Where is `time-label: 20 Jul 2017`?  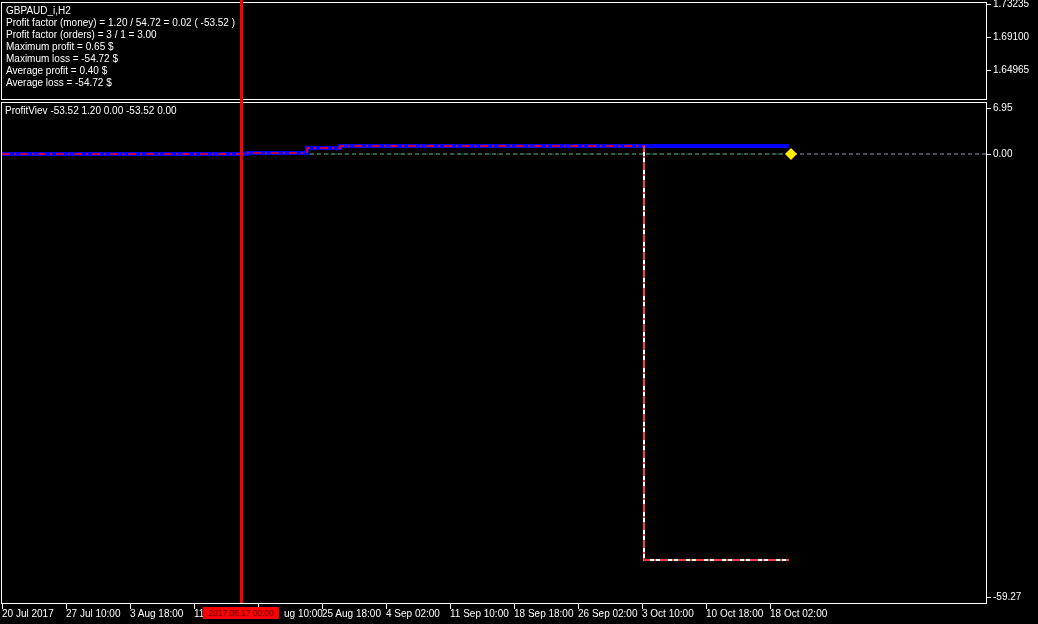
time-label: 20 Jul 2017 is located at coordinates (28, 614).